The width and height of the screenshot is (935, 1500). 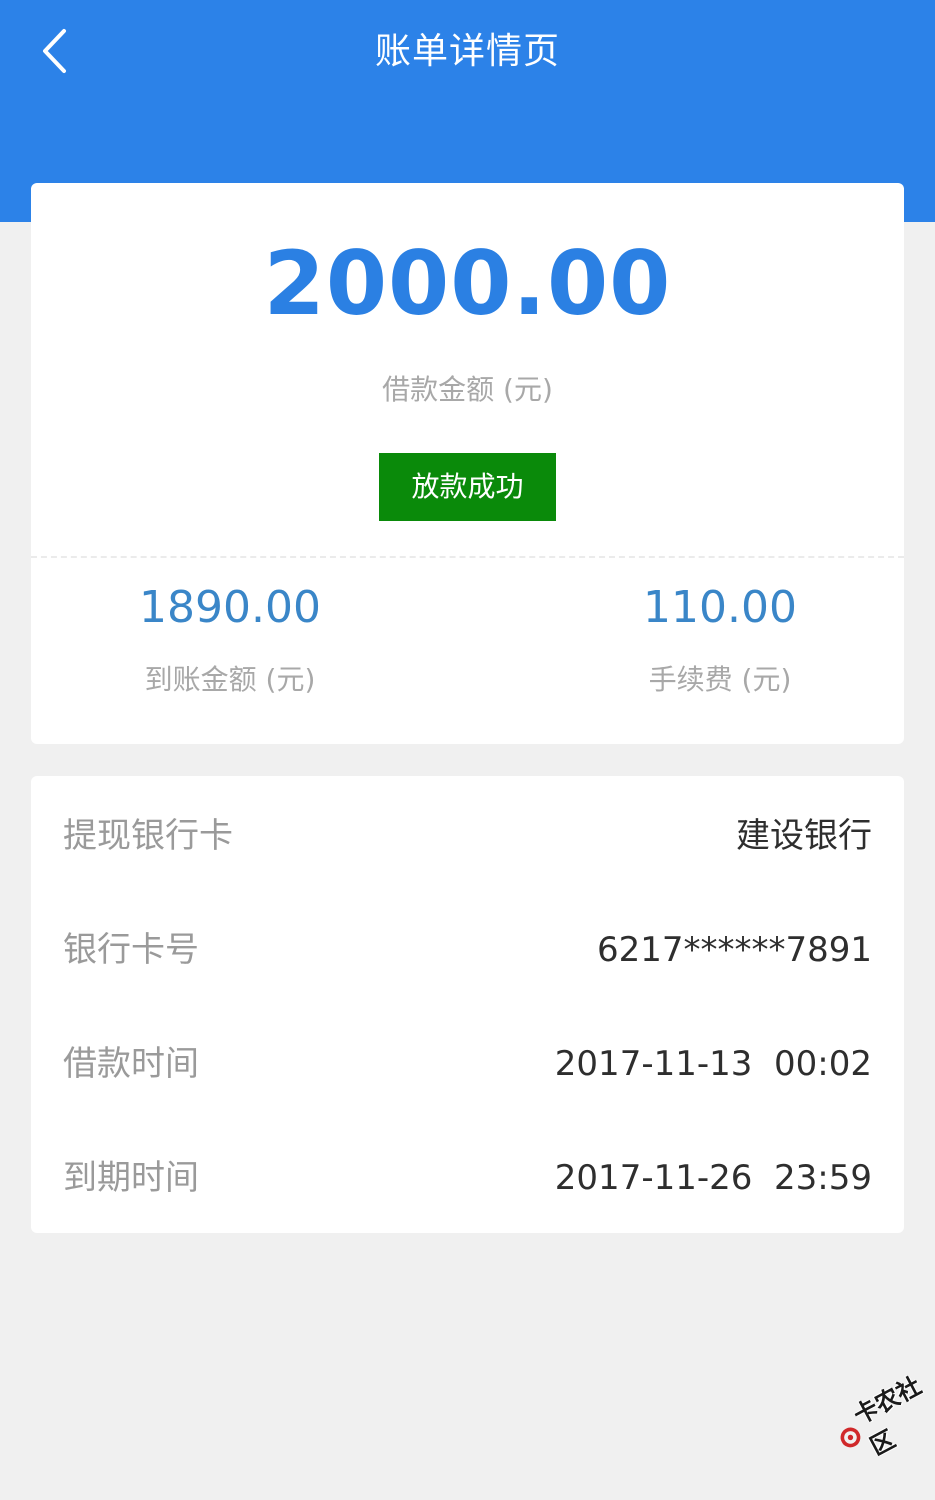 I want to click on received-amount-label: 到账金额 (元), so click(x=230, y=679).